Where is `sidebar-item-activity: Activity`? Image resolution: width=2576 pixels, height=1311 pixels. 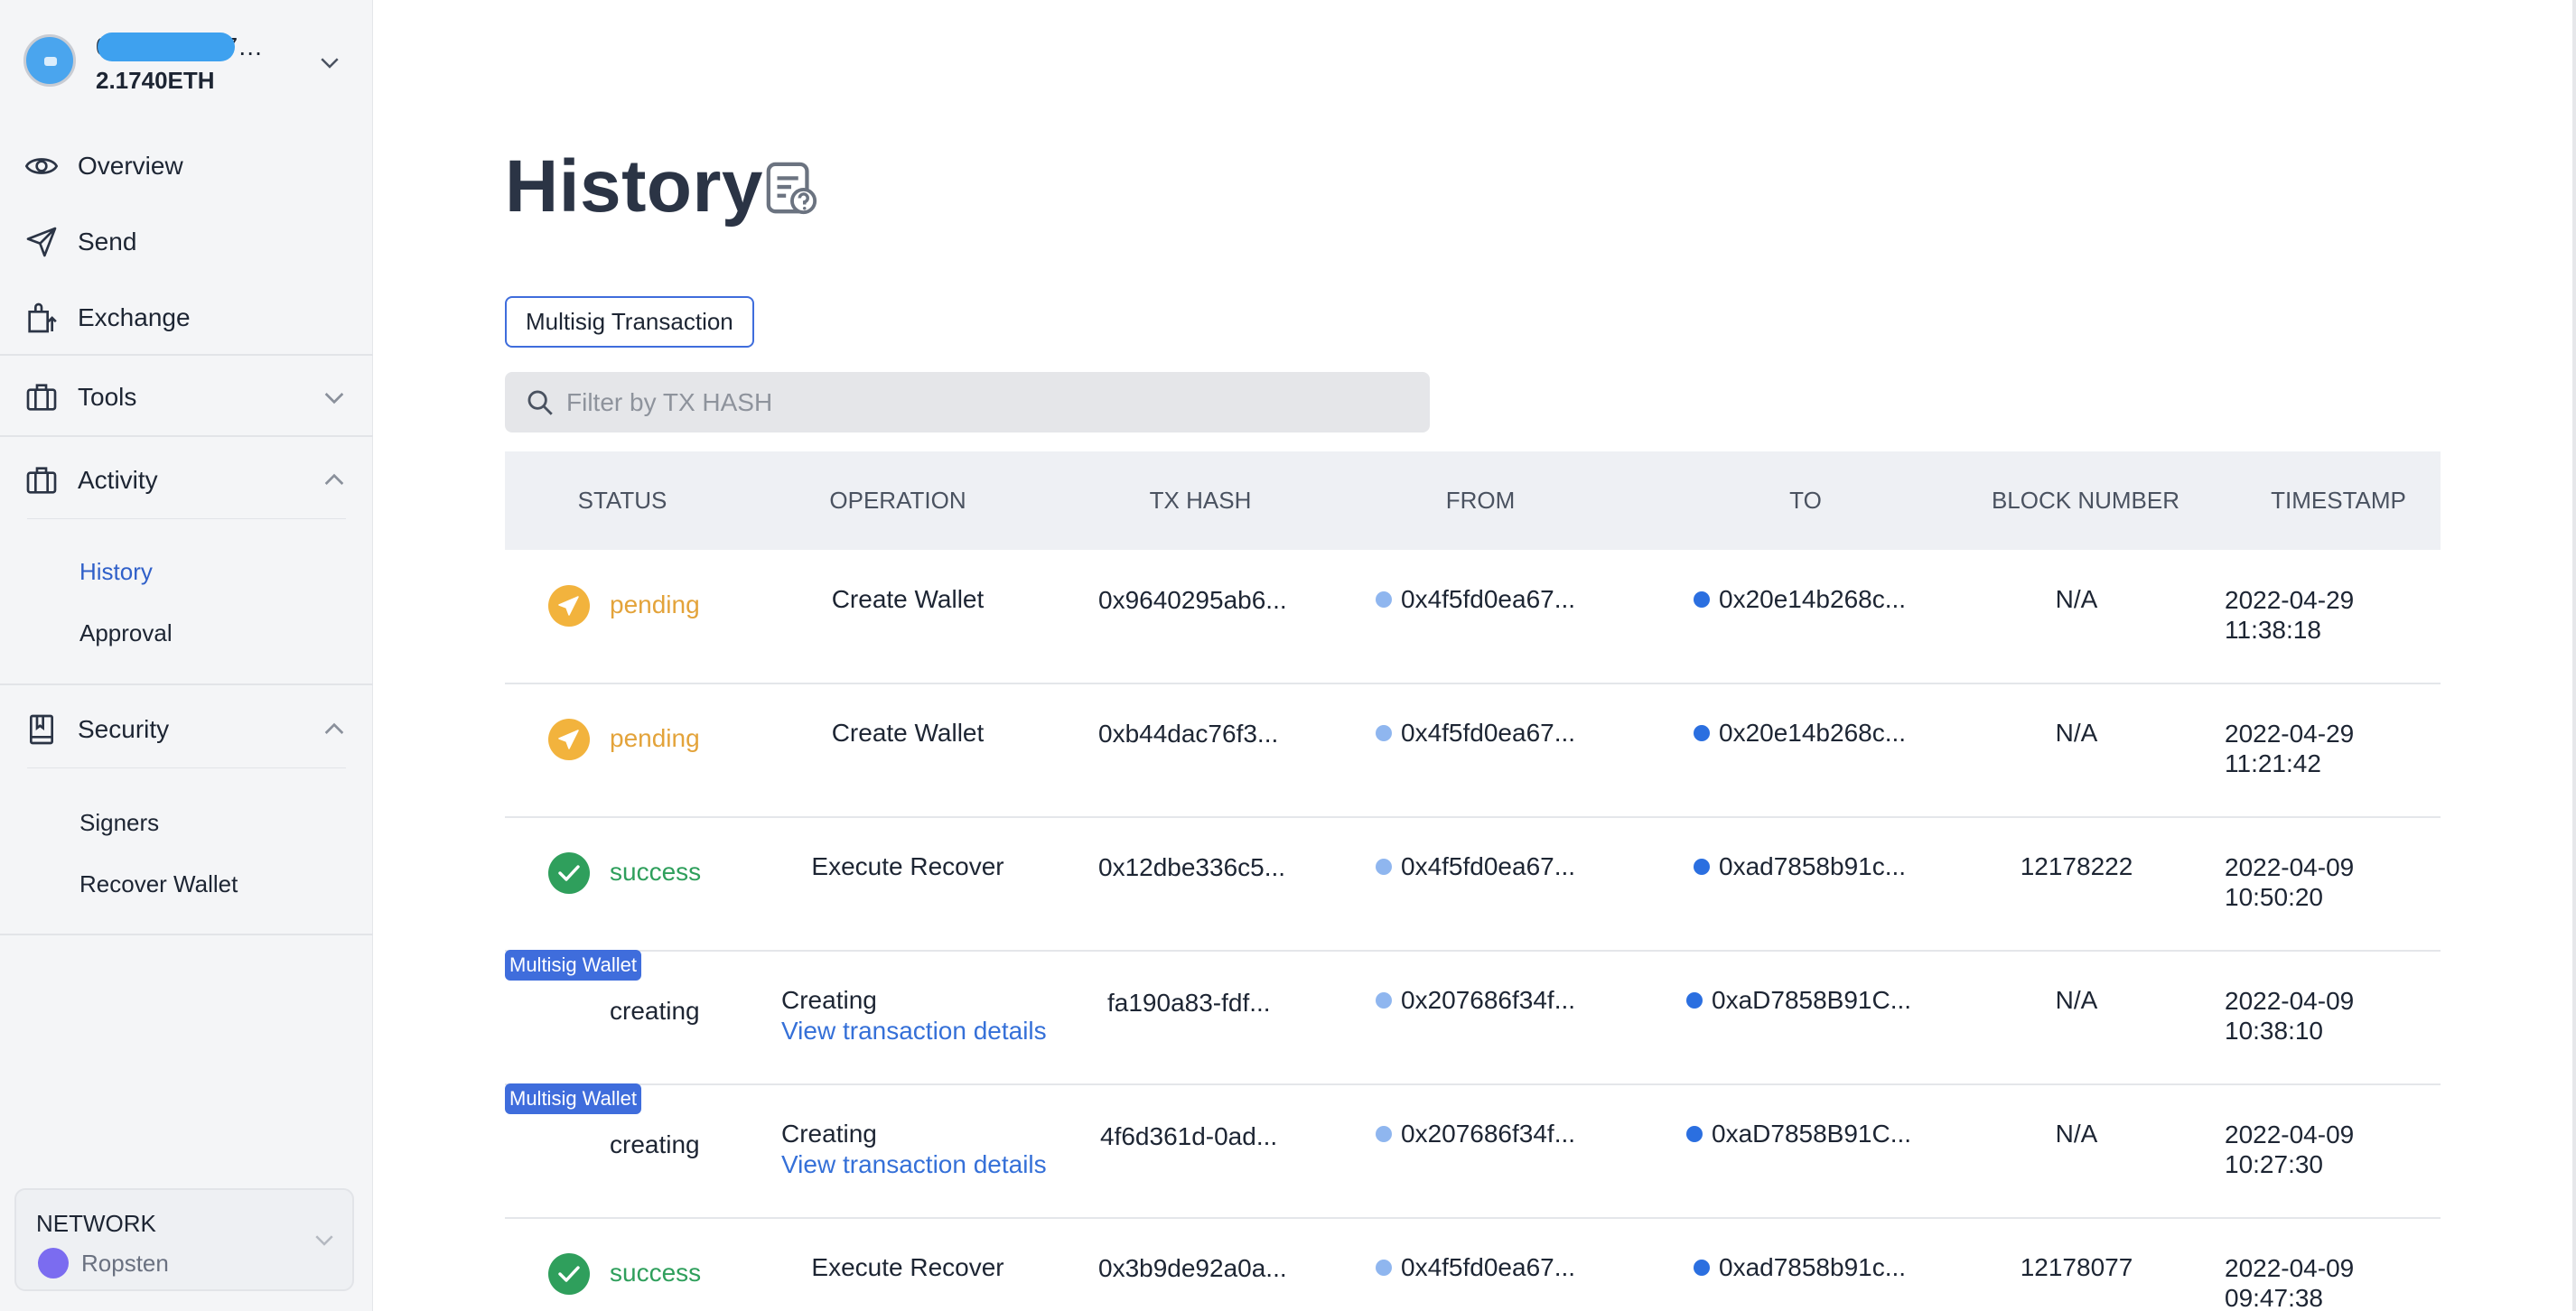 sidebar-item-activity: Activity is located at coordinates (186, 480).